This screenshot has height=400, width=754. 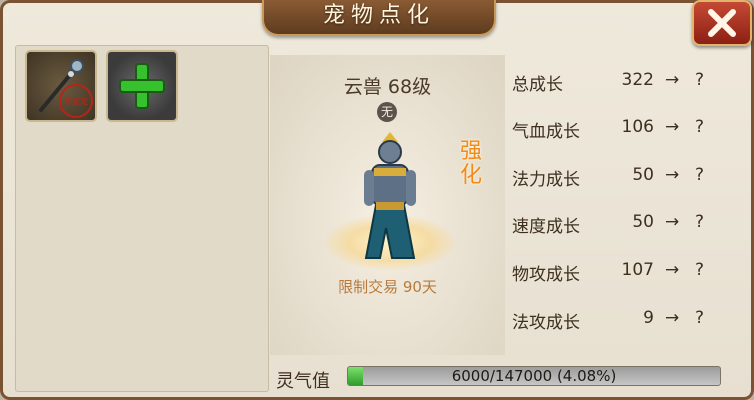 I want to click on stat-label: 法力成长, so click(x=546, y=180).